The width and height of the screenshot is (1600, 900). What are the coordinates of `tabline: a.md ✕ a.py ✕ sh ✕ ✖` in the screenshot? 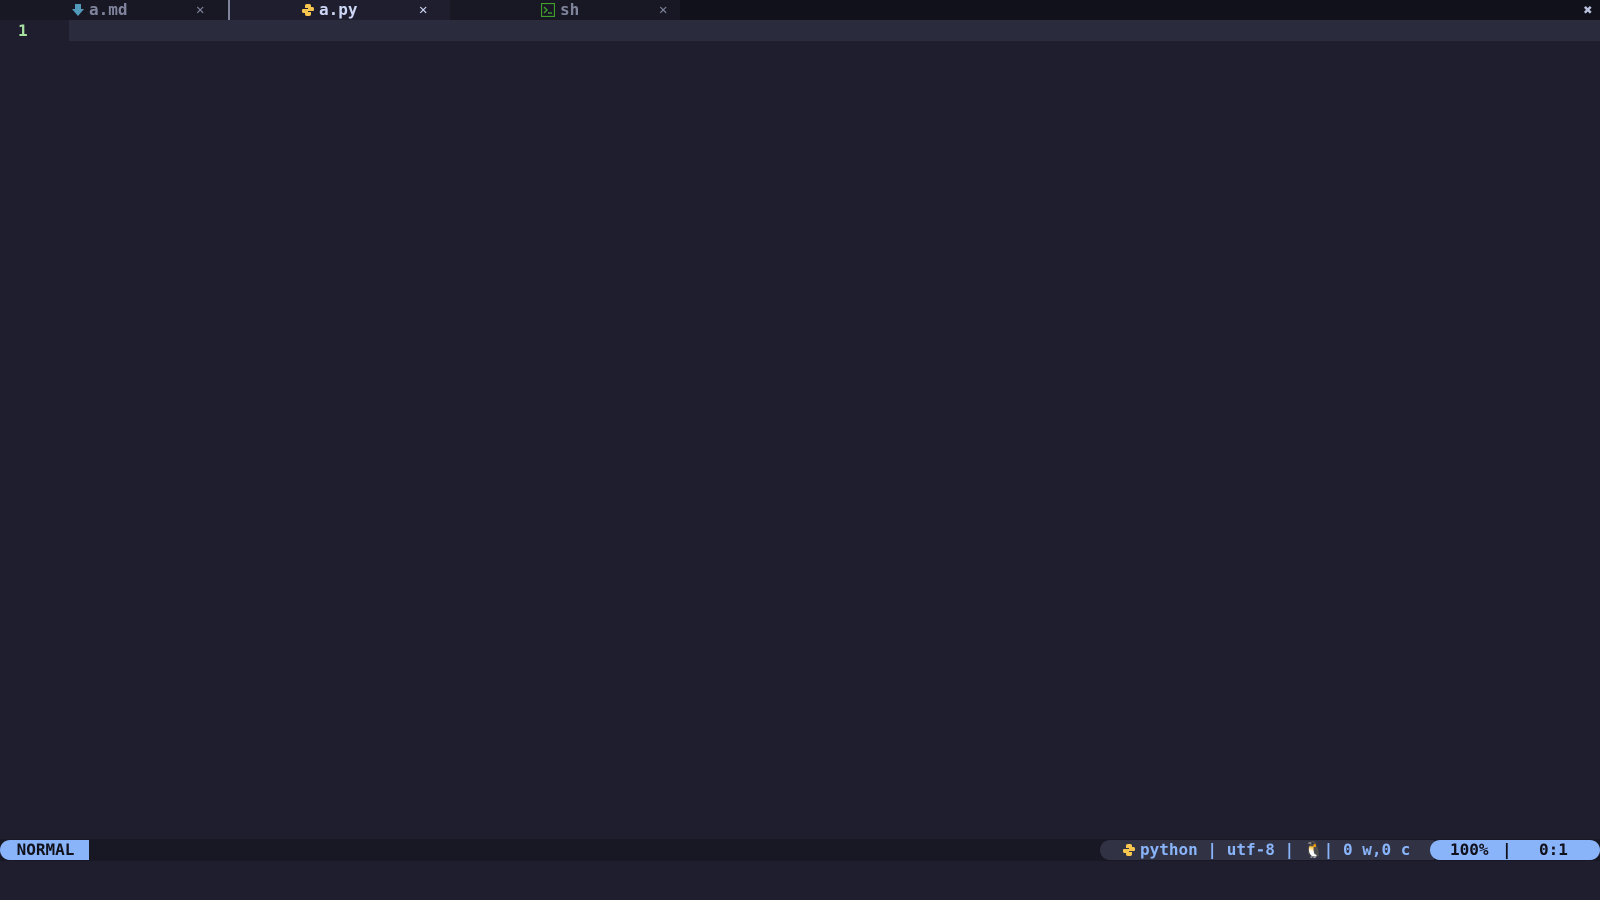 It's located at (800, 10).